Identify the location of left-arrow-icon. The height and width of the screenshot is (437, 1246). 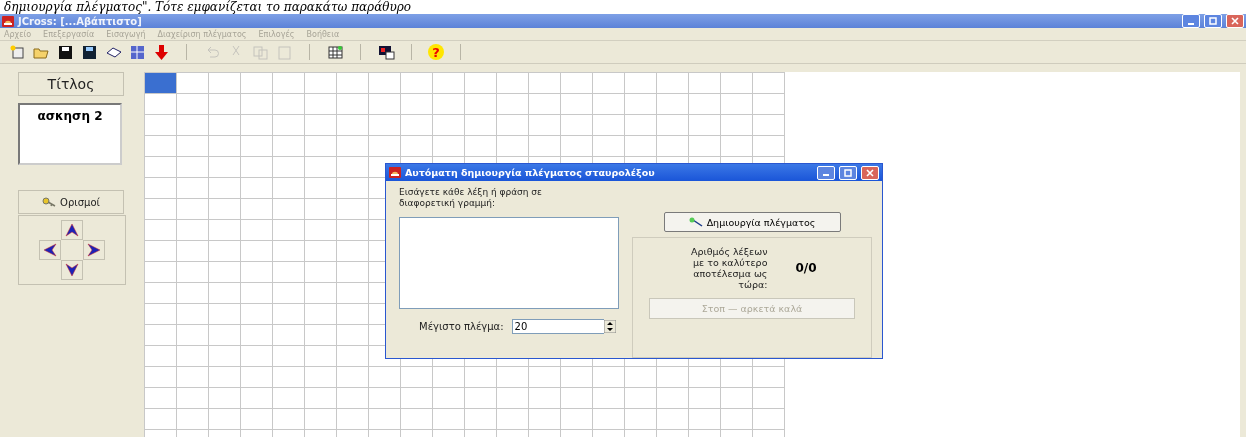
(50, 250).